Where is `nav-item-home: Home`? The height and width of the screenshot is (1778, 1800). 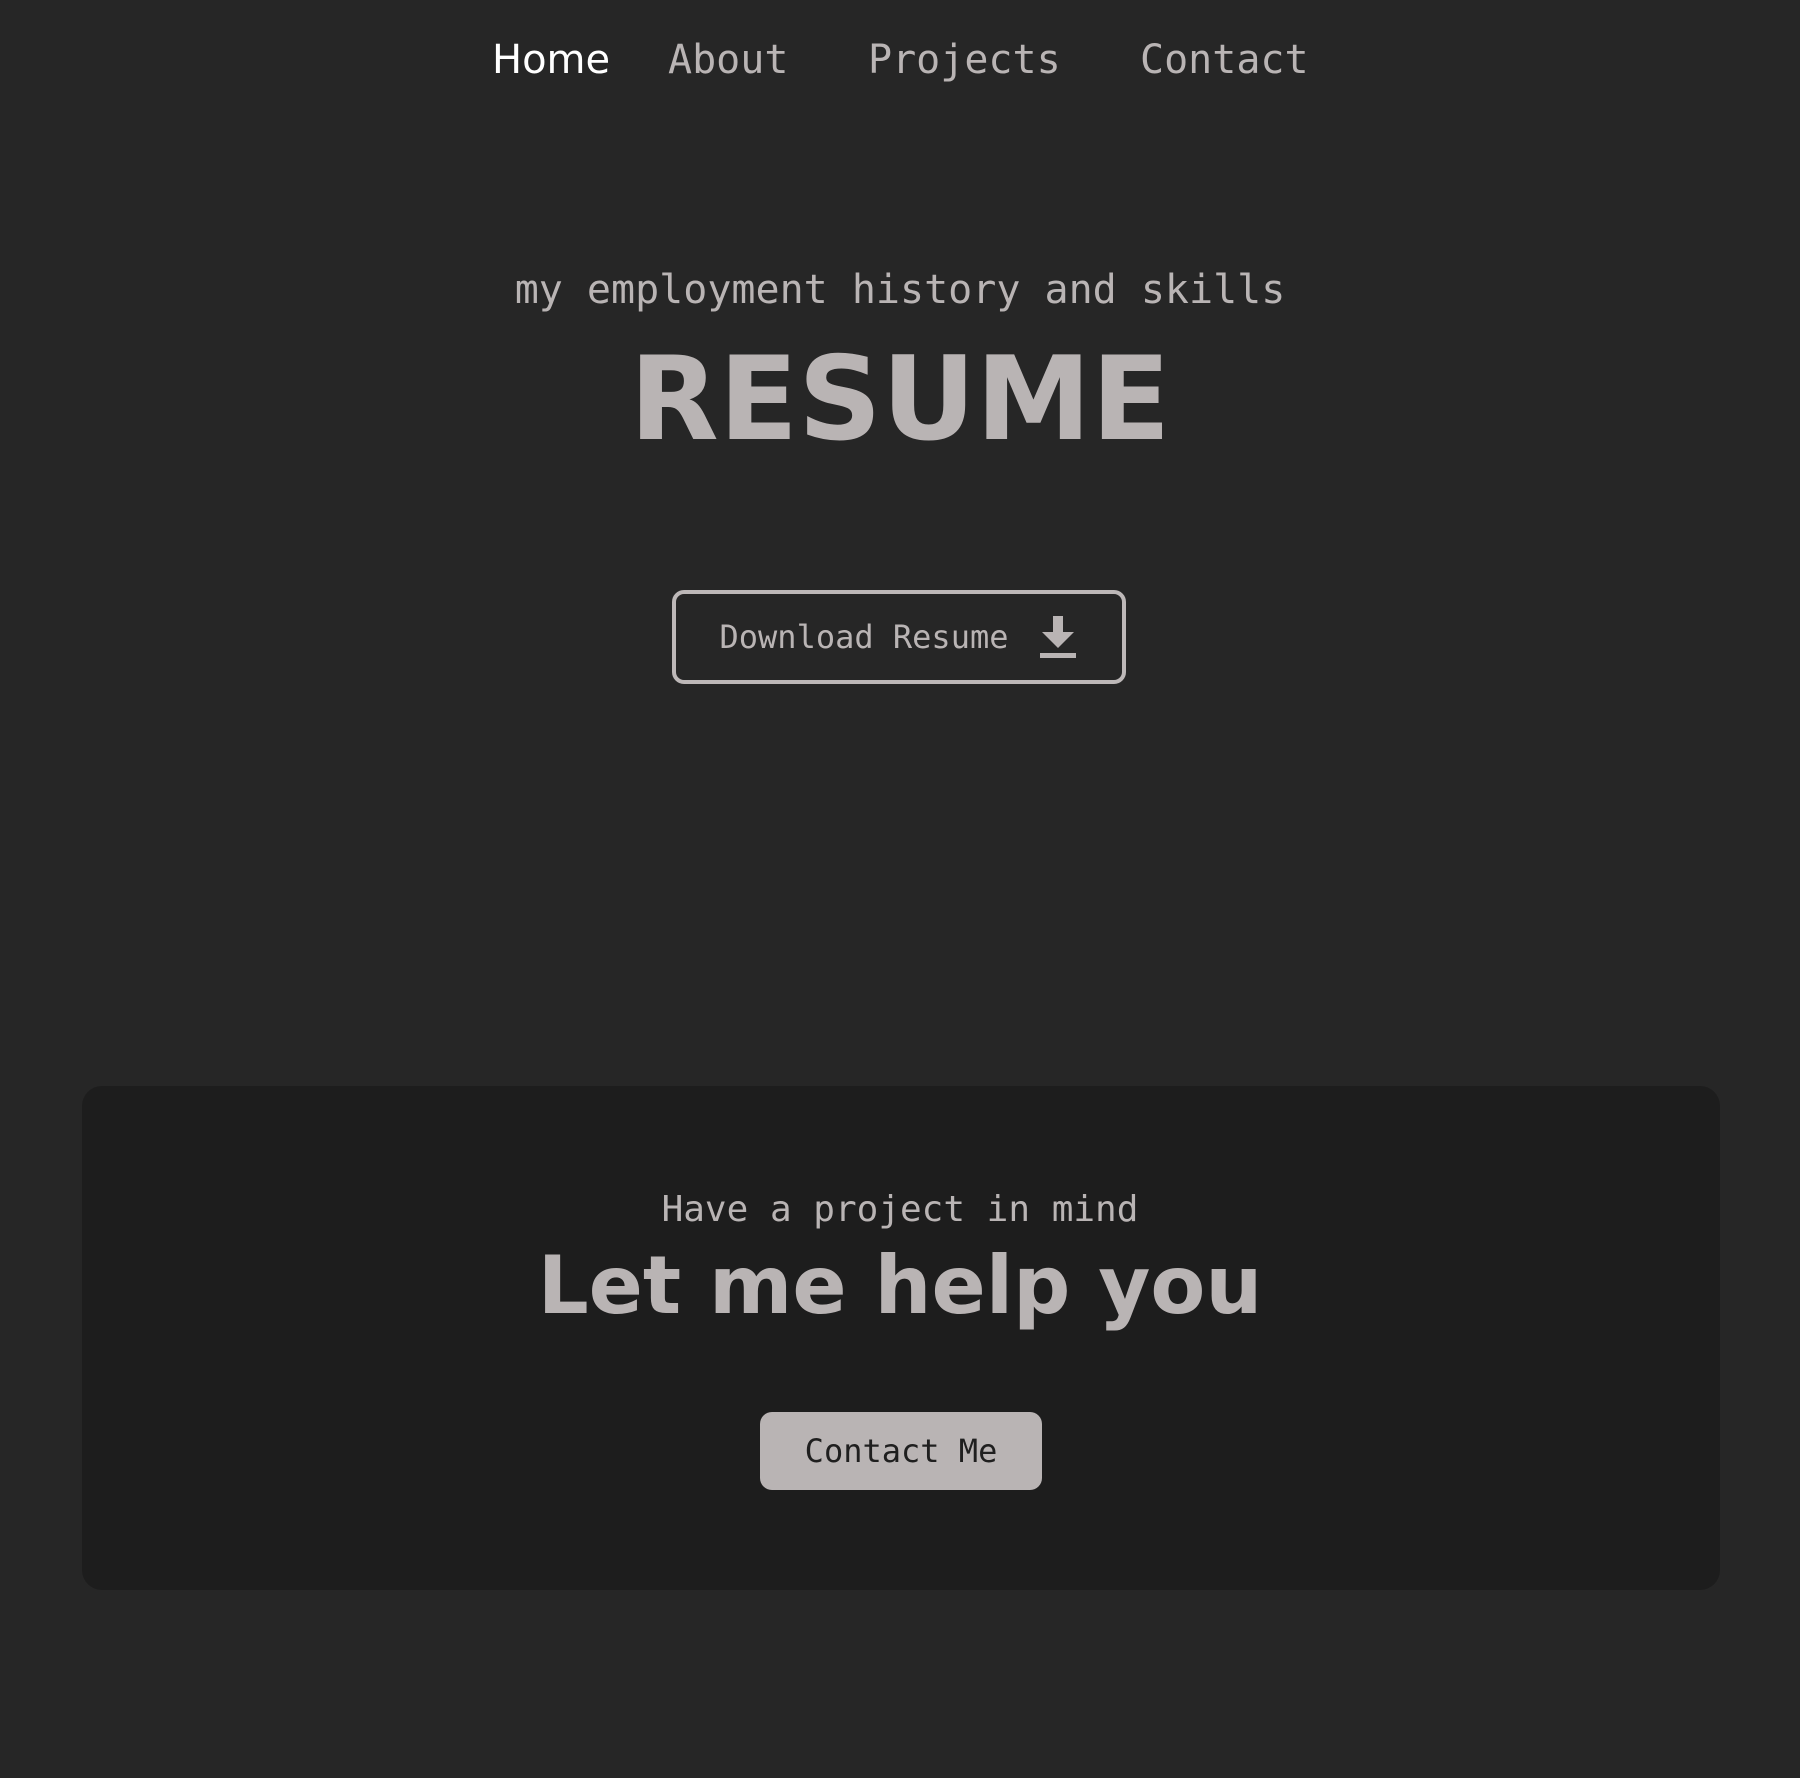
nav-item-home: Home is located at coordinates (551, 60).